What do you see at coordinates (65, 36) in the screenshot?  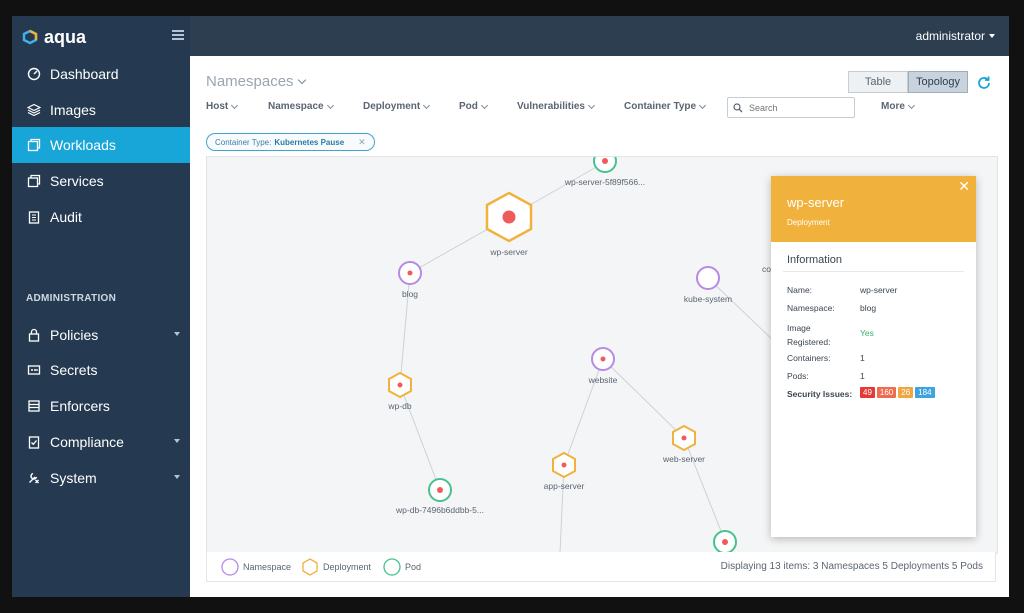 I see `logo-text: aqua` at bounding box center [65, 36].